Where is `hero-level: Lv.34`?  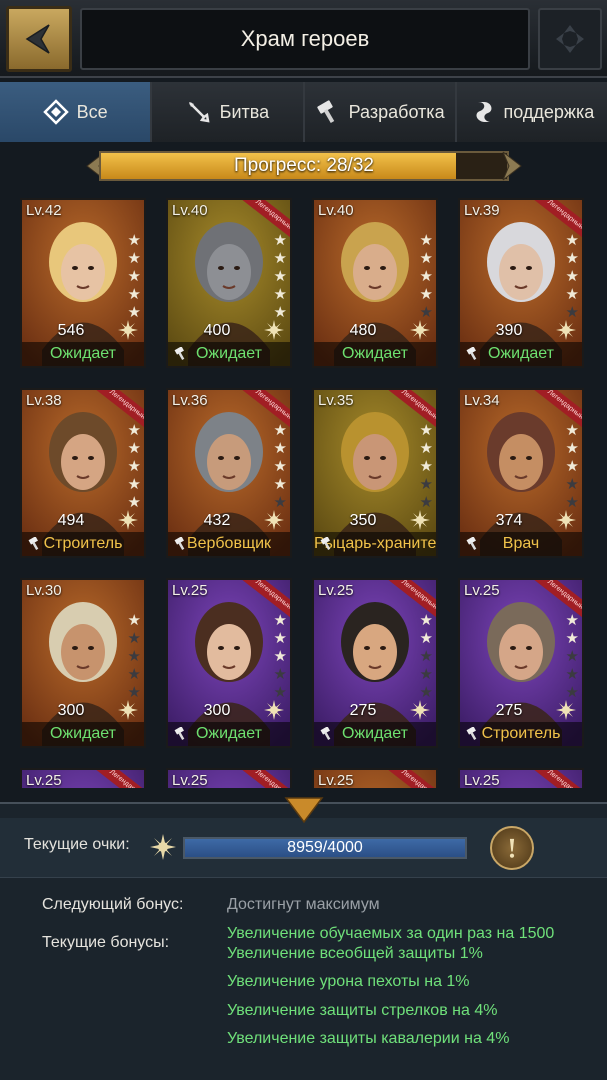 hero-level: Lv.34 is located at coordinates (482, 400).